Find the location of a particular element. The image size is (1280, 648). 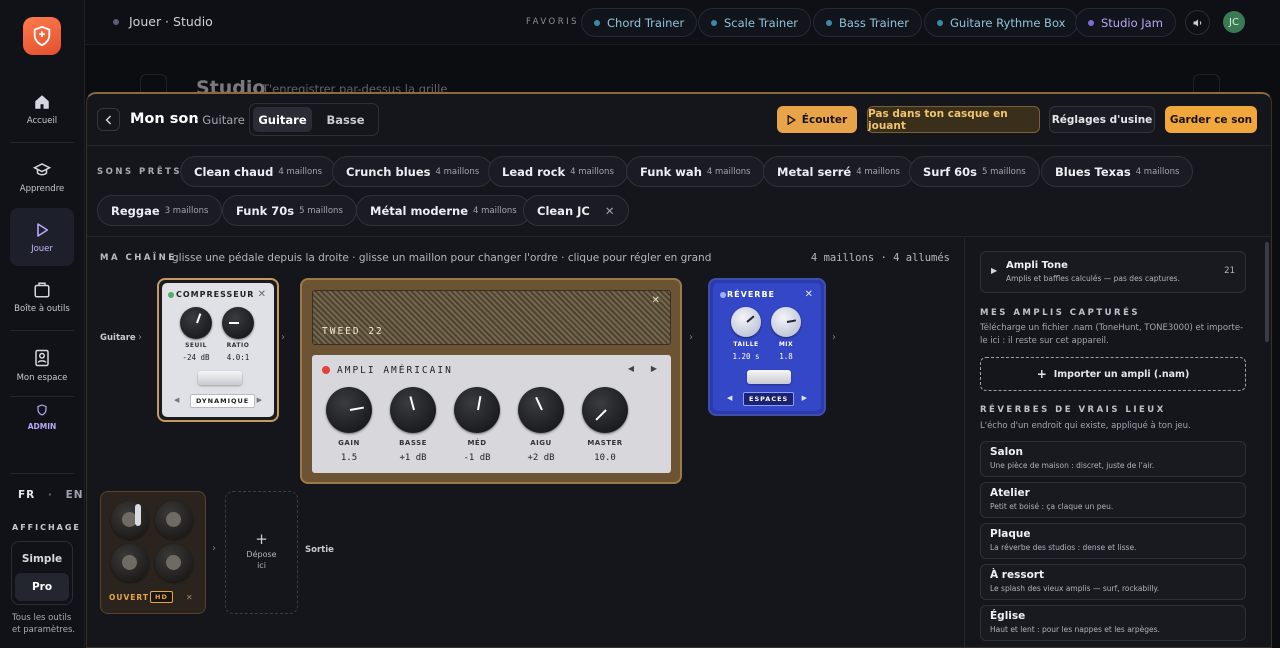

favorite-studio-jam: Studio Jam is located at coordinates (1125, 22).